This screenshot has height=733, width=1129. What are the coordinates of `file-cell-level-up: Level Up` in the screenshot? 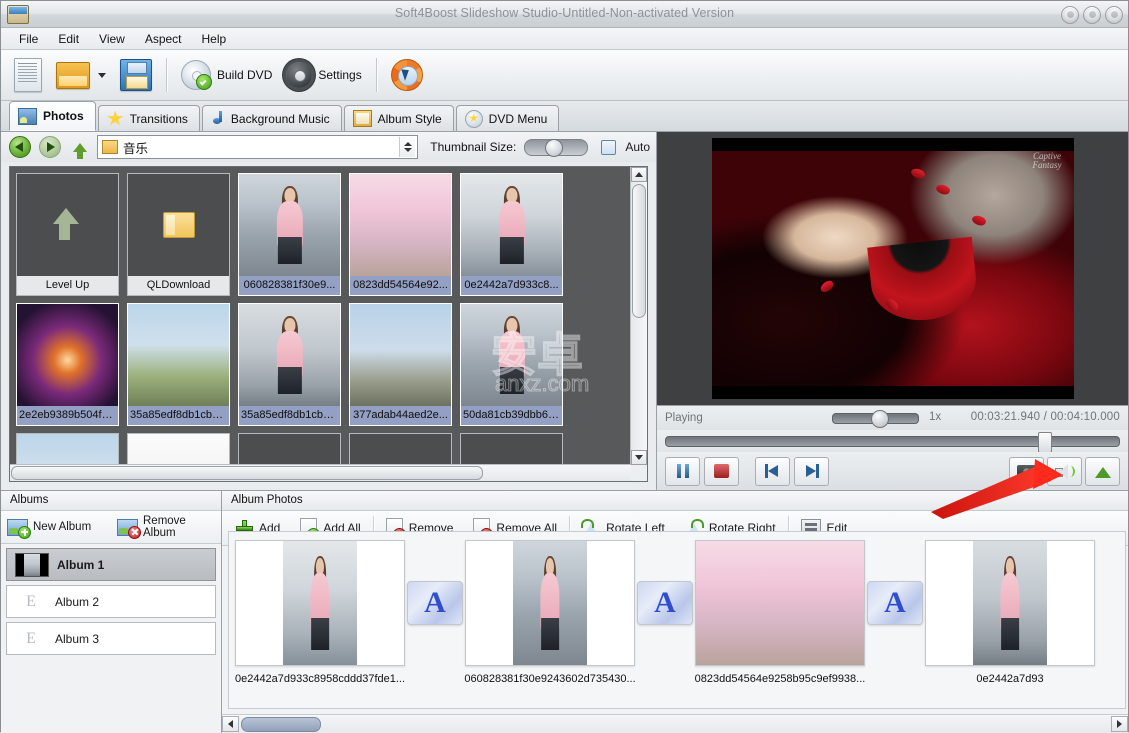 It's located at (67, 234).